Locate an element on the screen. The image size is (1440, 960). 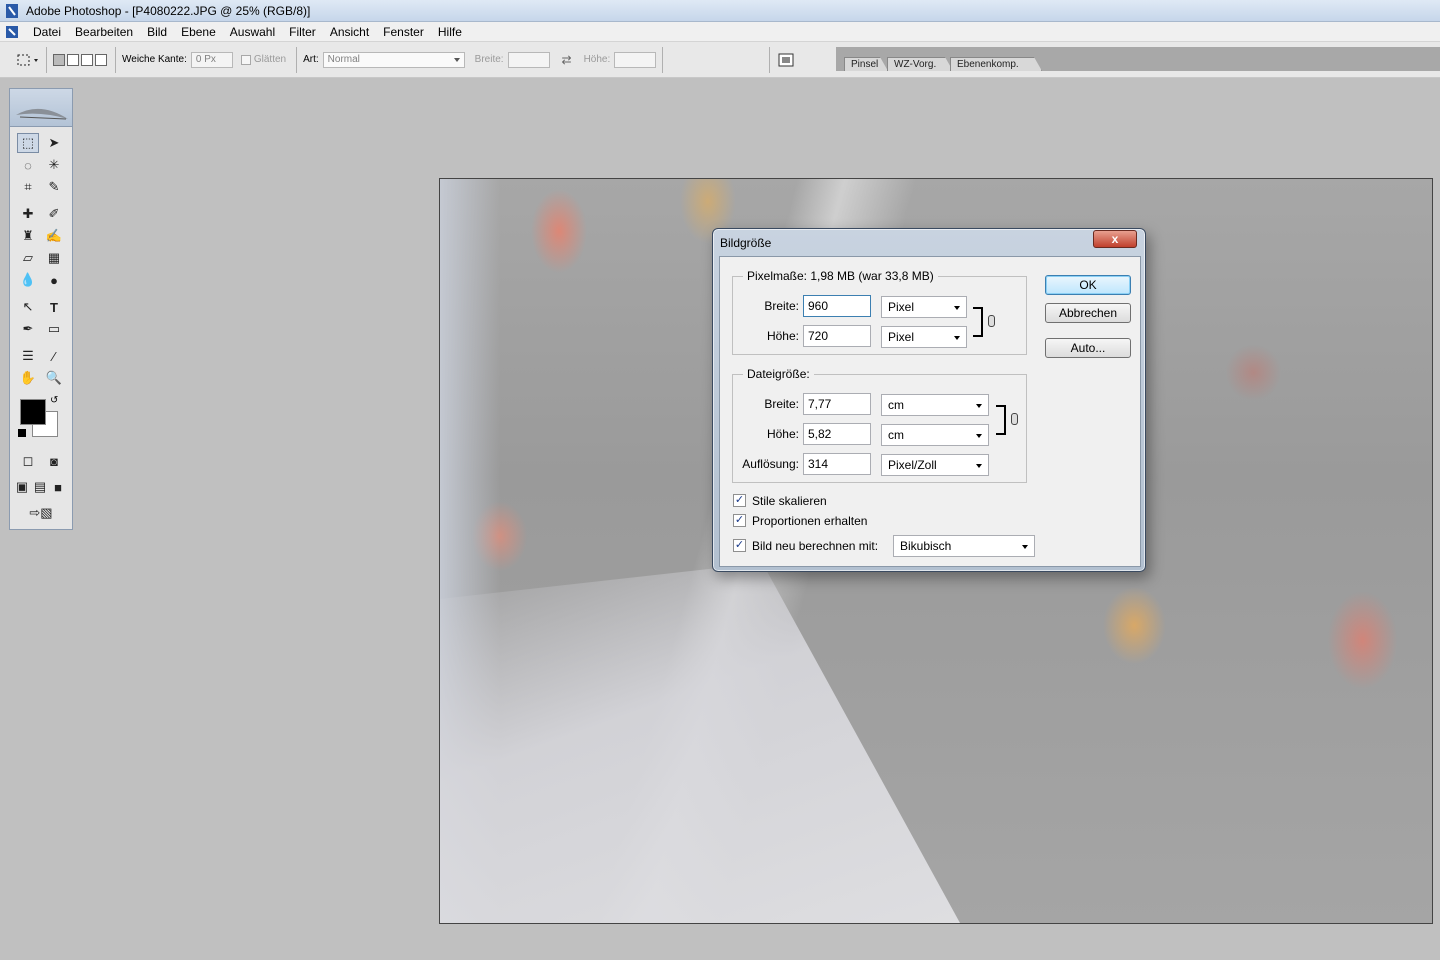
antialias-label: Glätten is located at coordinates (270, 59).